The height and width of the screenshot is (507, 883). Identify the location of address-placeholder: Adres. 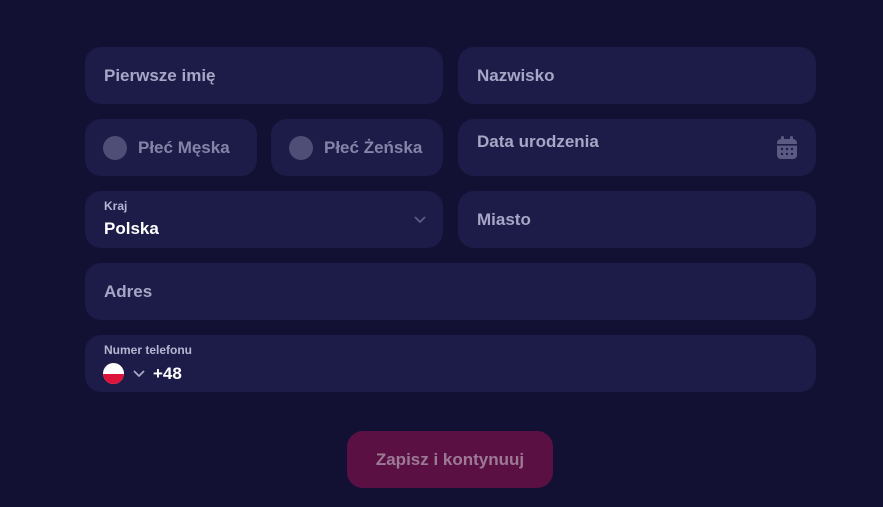
(128, 291).